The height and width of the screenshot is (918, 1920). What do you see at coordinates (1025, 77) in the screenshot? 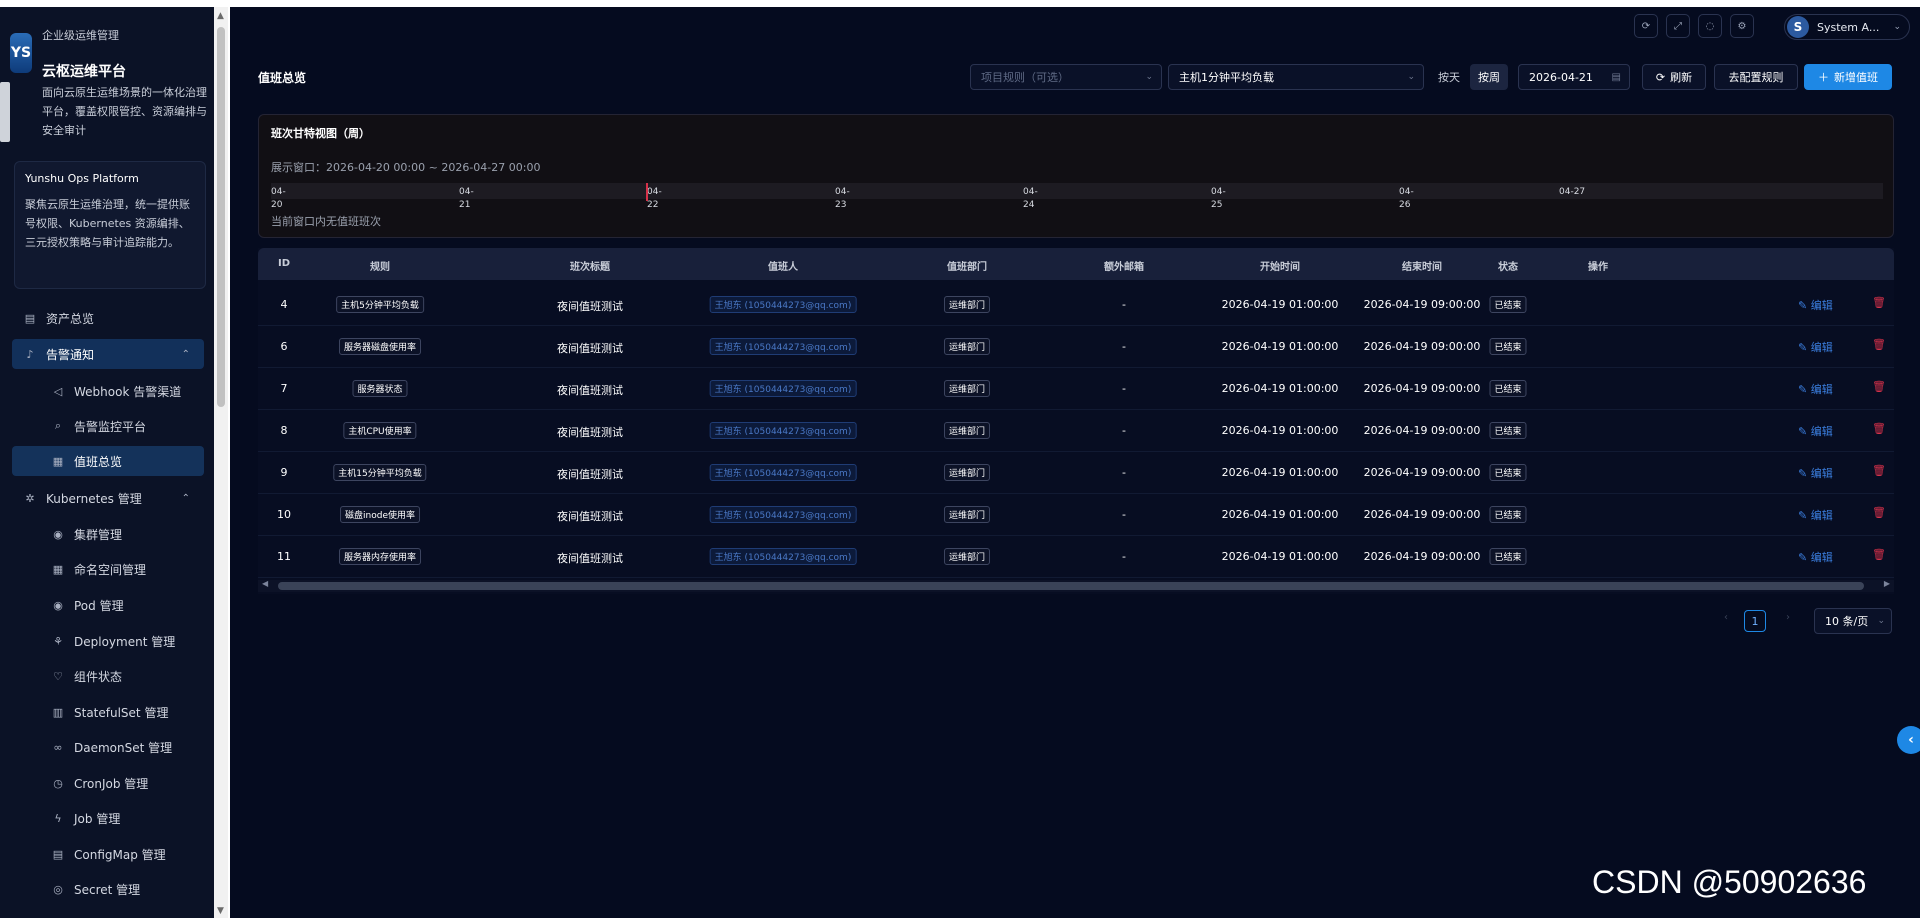
I see `project-rule-placeholder: 项目规则（可选）` at bounding box center [1025, 77].